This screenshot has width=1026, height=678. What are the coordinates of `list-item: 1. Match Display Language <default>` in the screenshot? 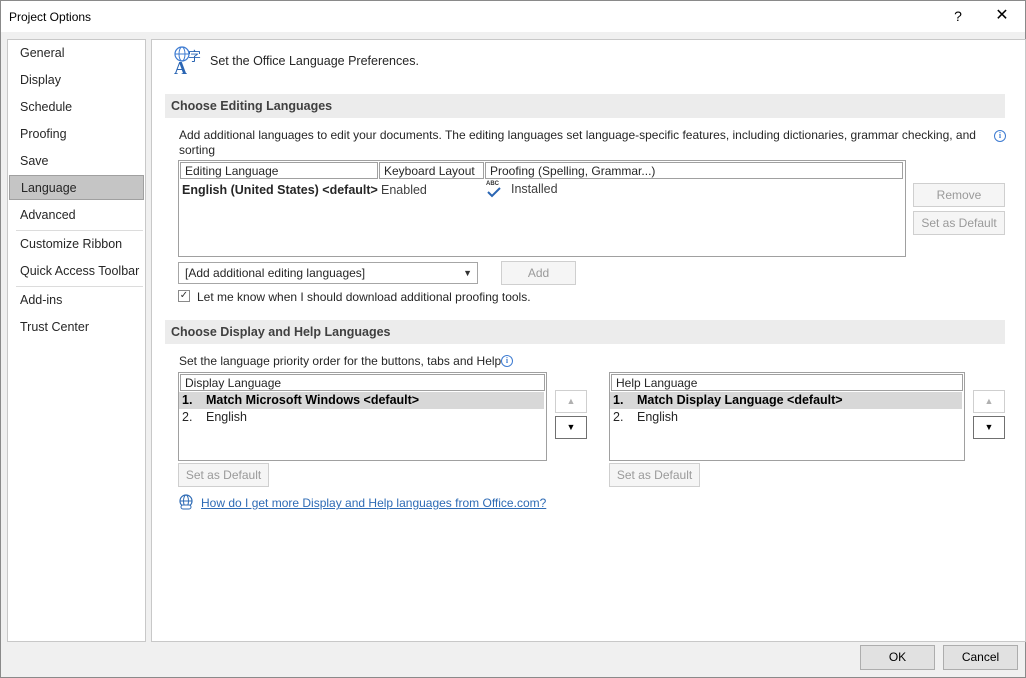 It's located at (786, 400).